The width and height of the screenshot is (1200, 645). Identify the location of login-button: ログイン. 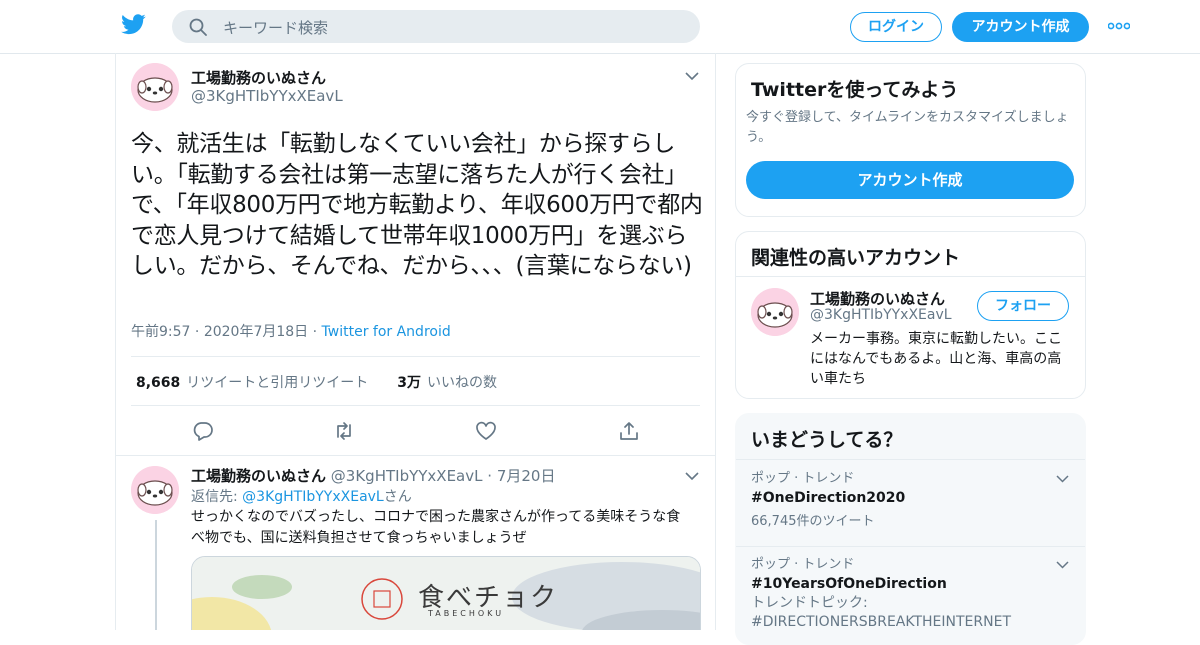
(896, 27).